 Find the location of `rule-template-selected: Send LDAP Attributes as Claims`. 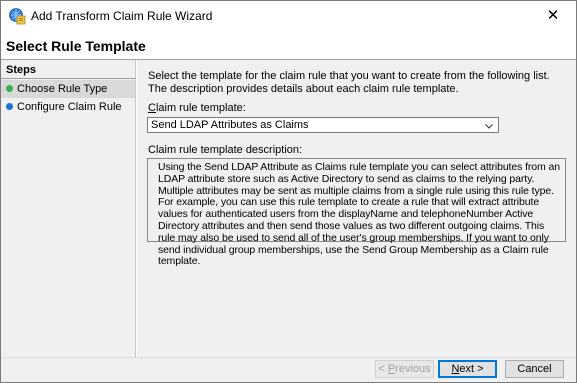

rule-template-selected: Send LDAP Attributes as Claims is located at coordinates (230, 125).